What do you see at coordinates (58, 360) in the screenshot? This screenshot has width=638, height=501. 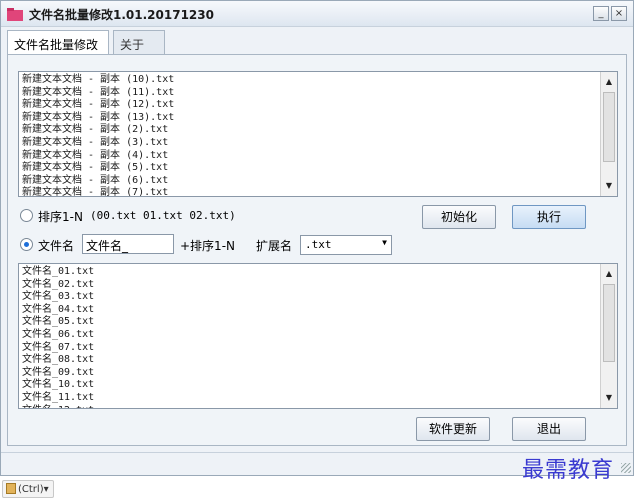 I see `list-item: 文件名_08.txt` at bounding box center [58, 360].